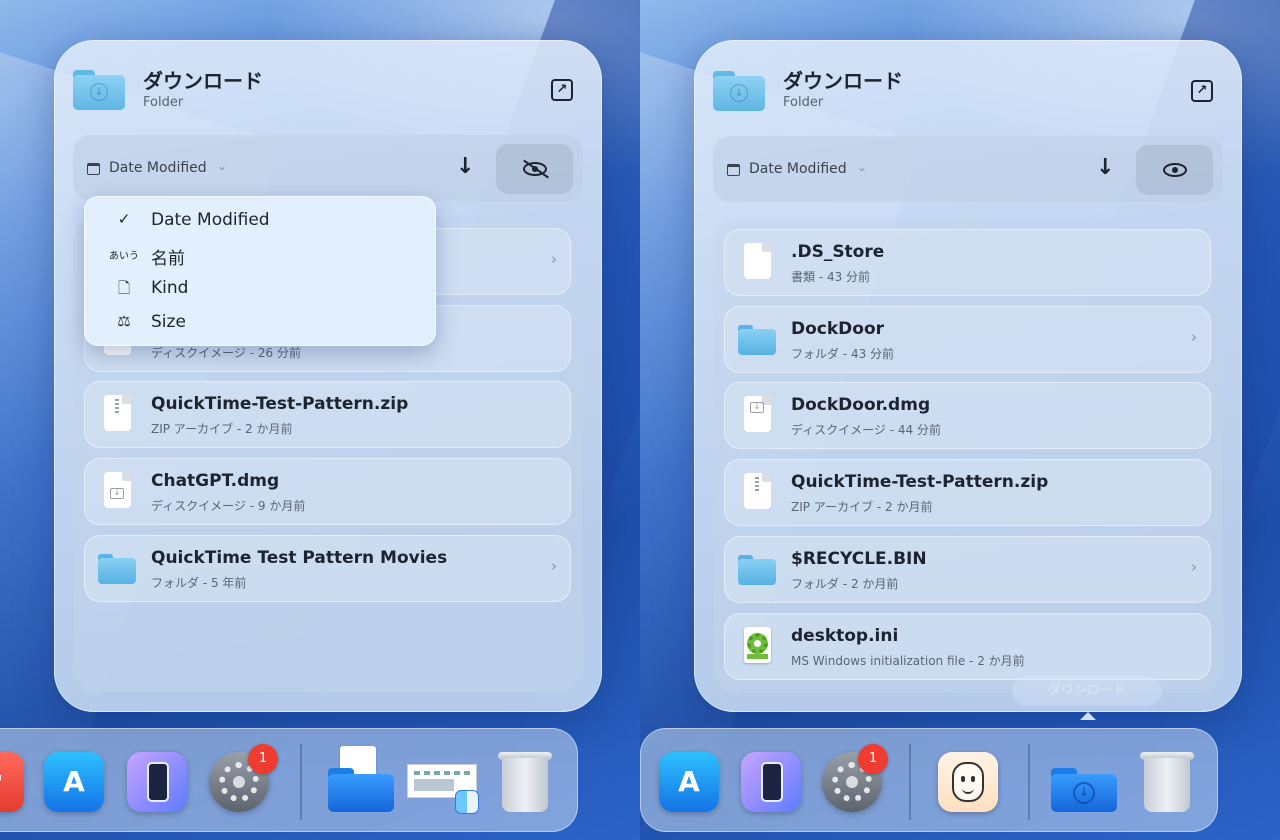 This screenshot has height=840, width=1280. Describe the element at coordinates (226, 353) in the screenshot. I see `file-meta: ディスクイメージ - 26 分前` at that location.